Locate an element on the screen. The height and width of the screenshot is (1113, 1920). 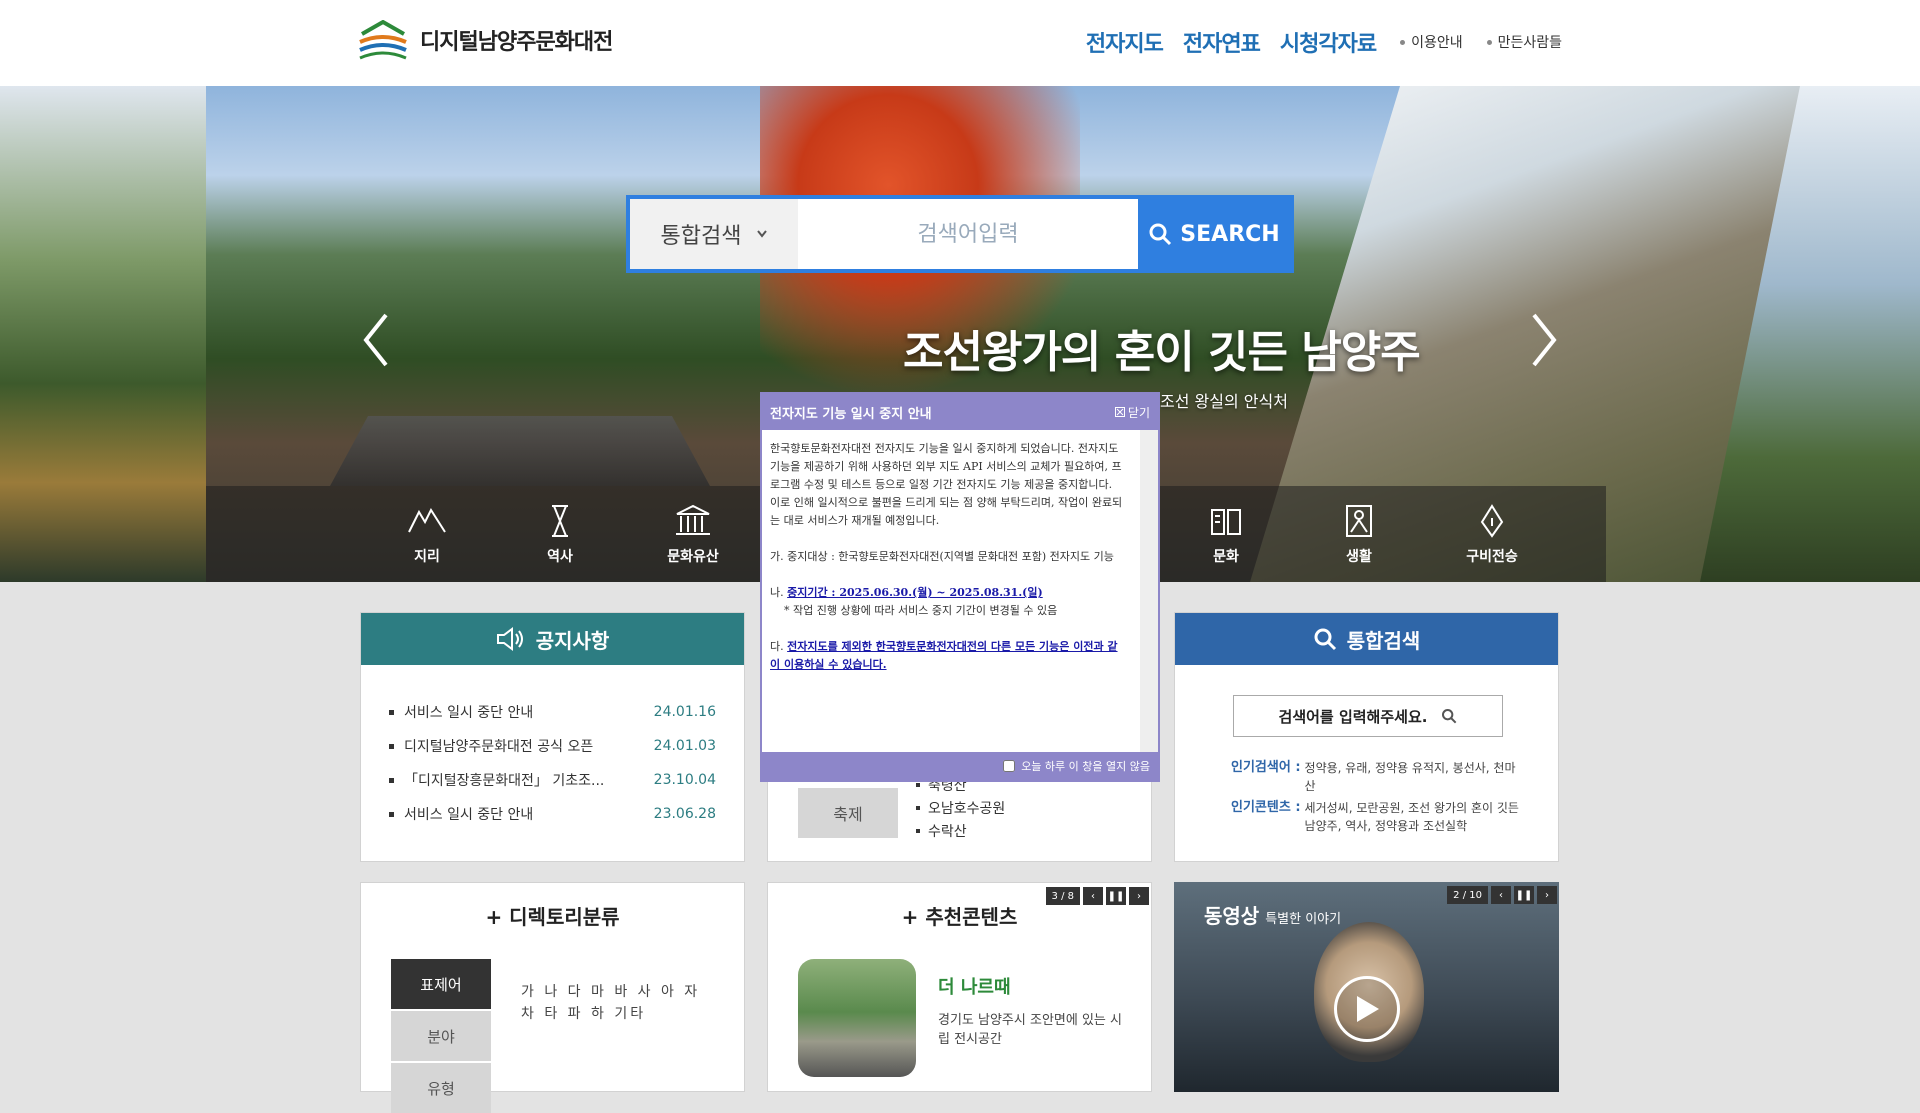
tab-headword: 표제어 is located at coordinates (441, 984).